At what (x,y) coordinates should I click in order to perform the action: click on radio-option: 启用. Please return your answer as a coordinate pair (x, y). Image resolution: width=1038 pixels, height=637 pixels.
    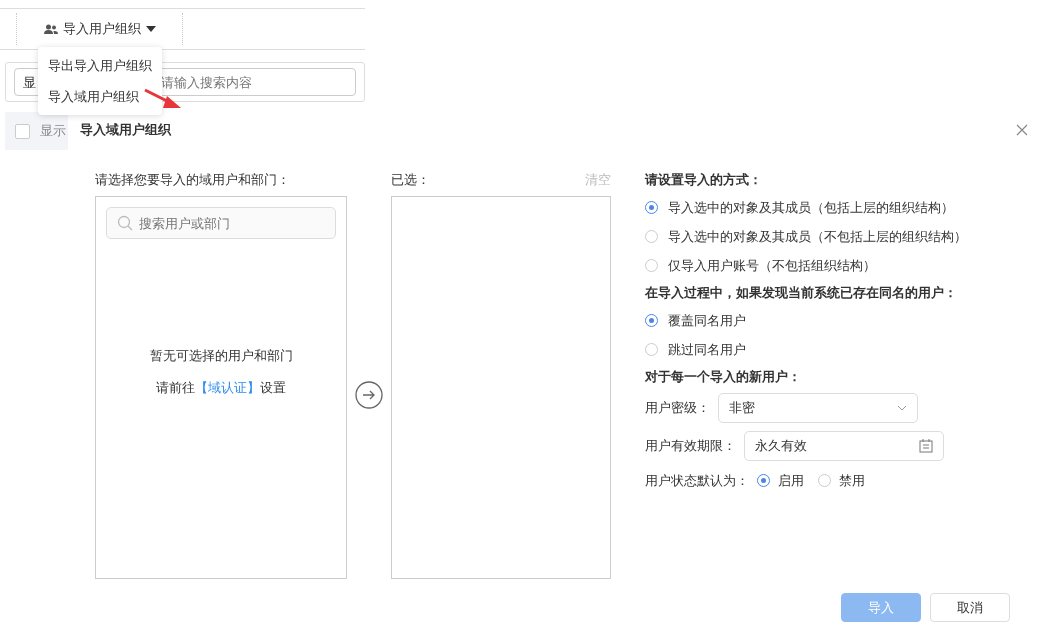
    Looking at the image, I should click on (780, 480).